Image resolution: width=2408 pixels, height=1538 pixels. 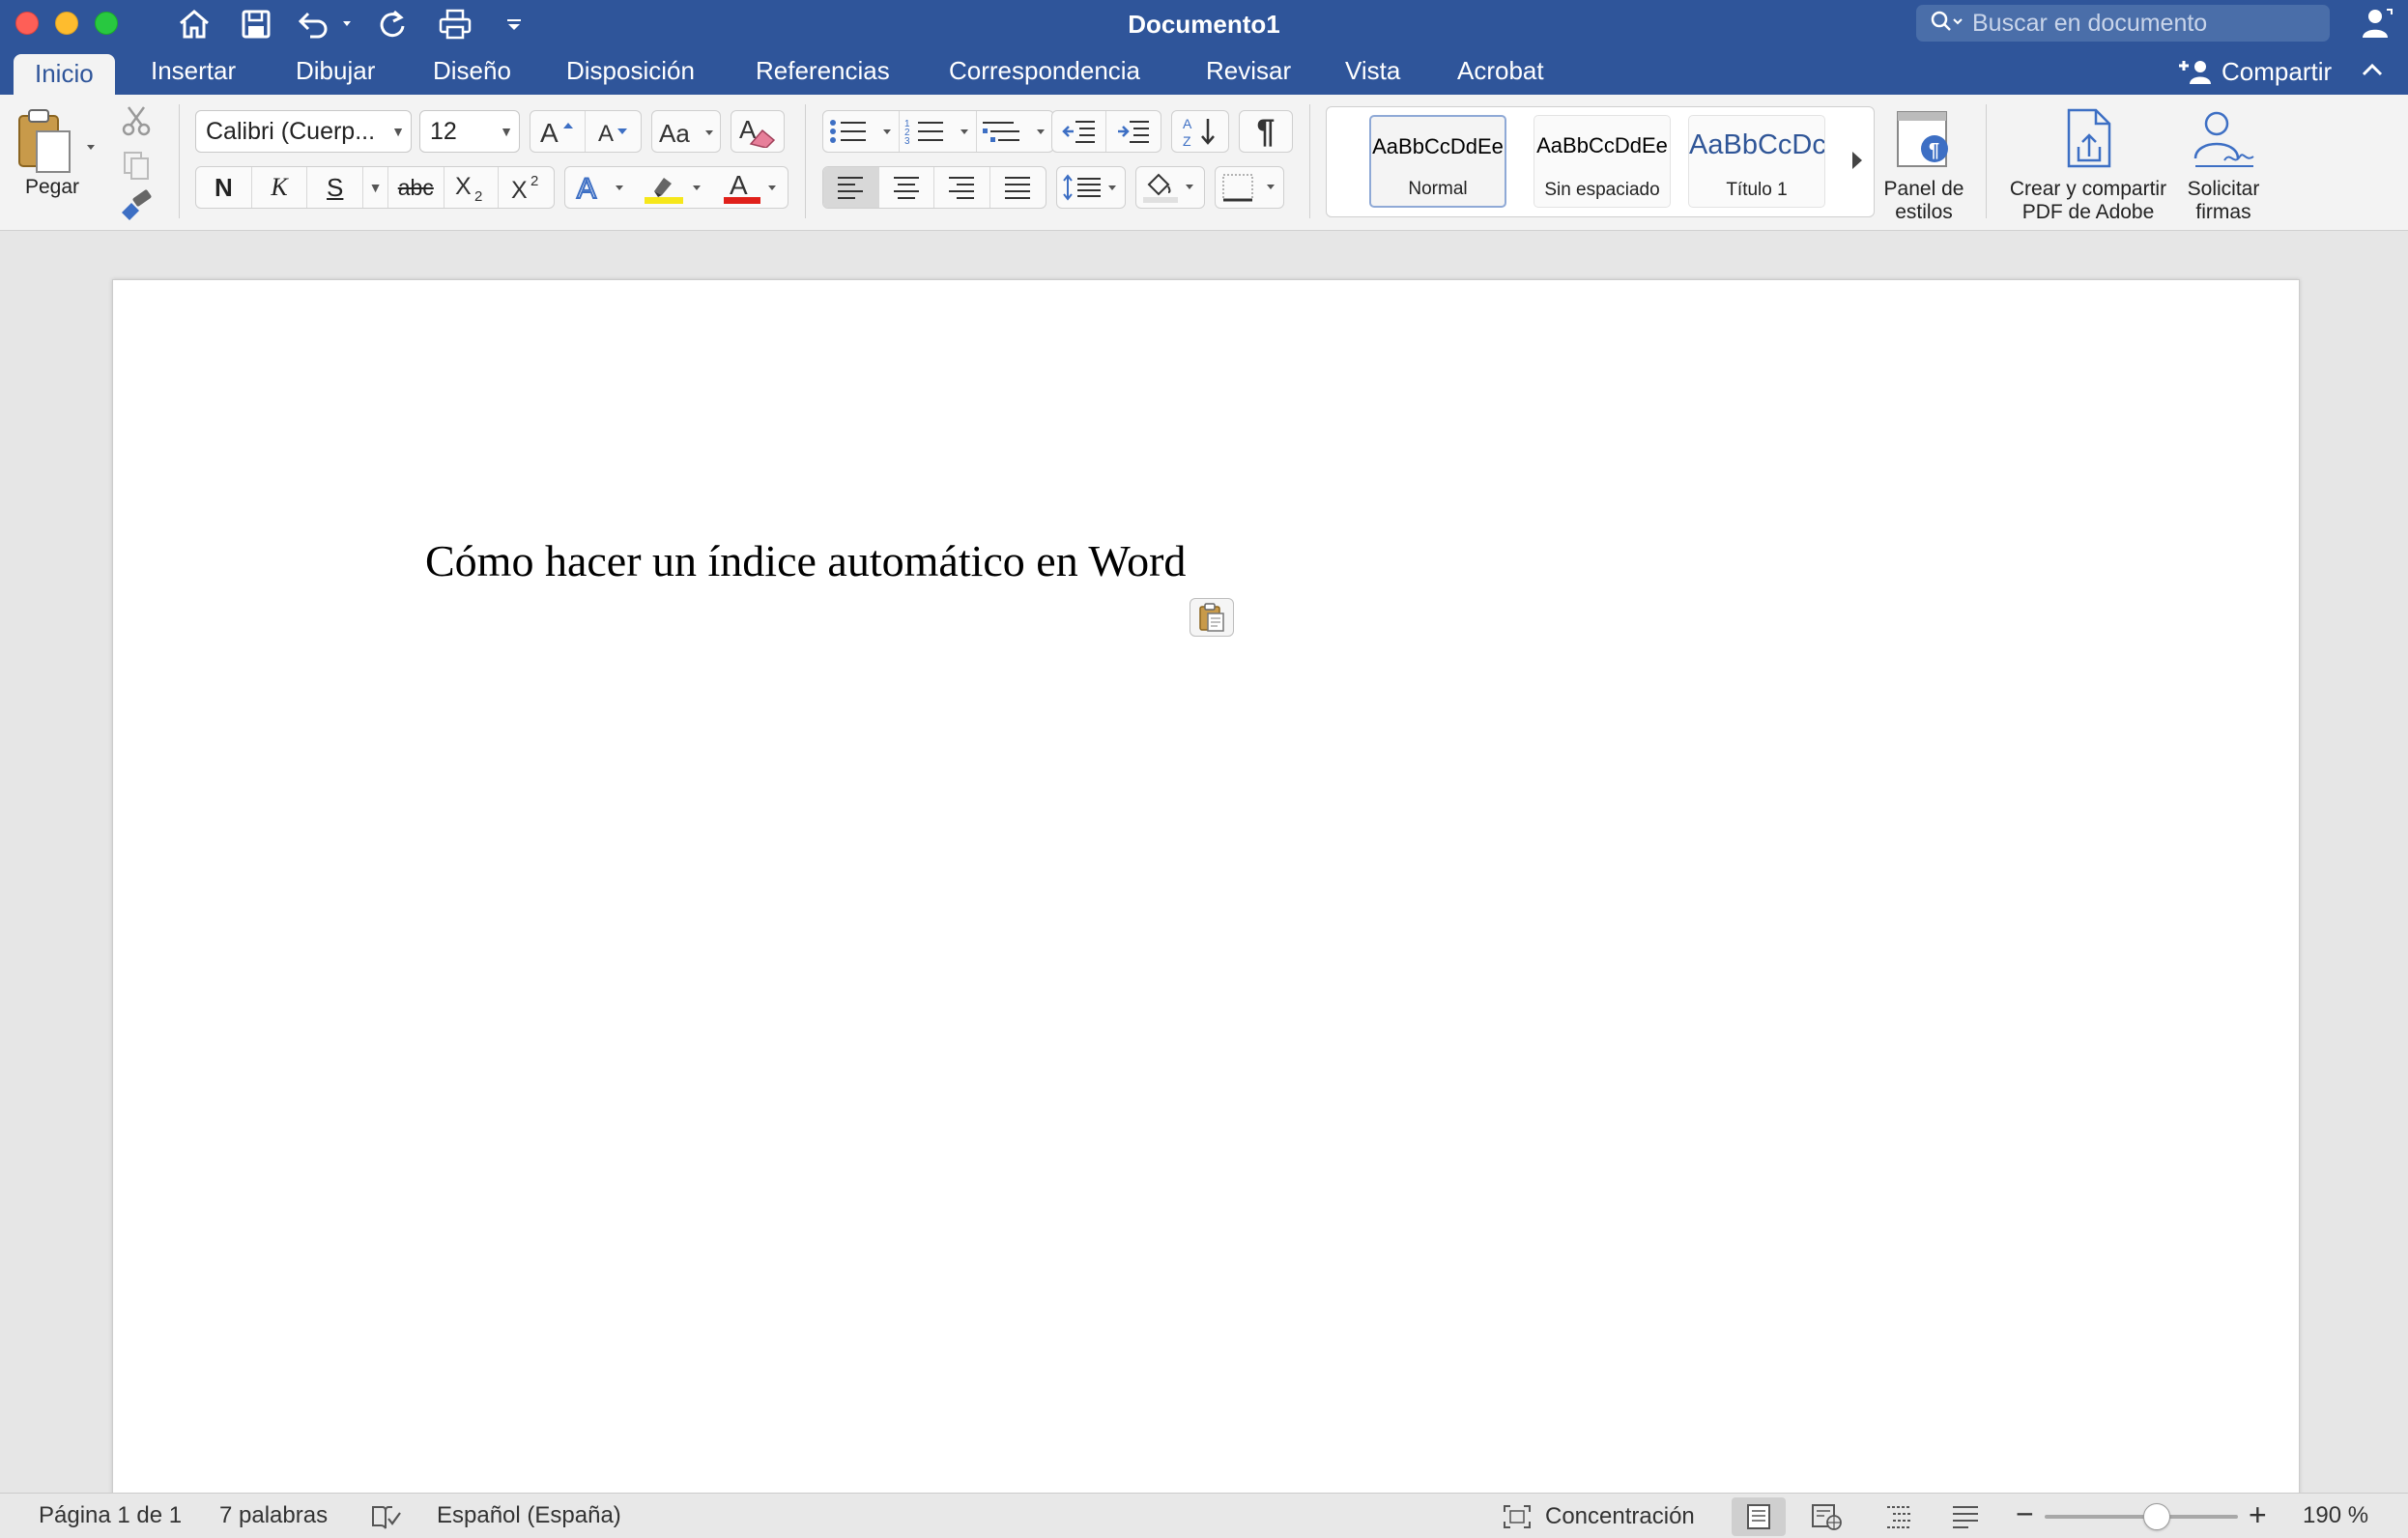 What do you see at coordinates (1438, 146) in the screenshot?
I see `style-sample: AaBbCcDdEe` at bounding box center [1438, 146].